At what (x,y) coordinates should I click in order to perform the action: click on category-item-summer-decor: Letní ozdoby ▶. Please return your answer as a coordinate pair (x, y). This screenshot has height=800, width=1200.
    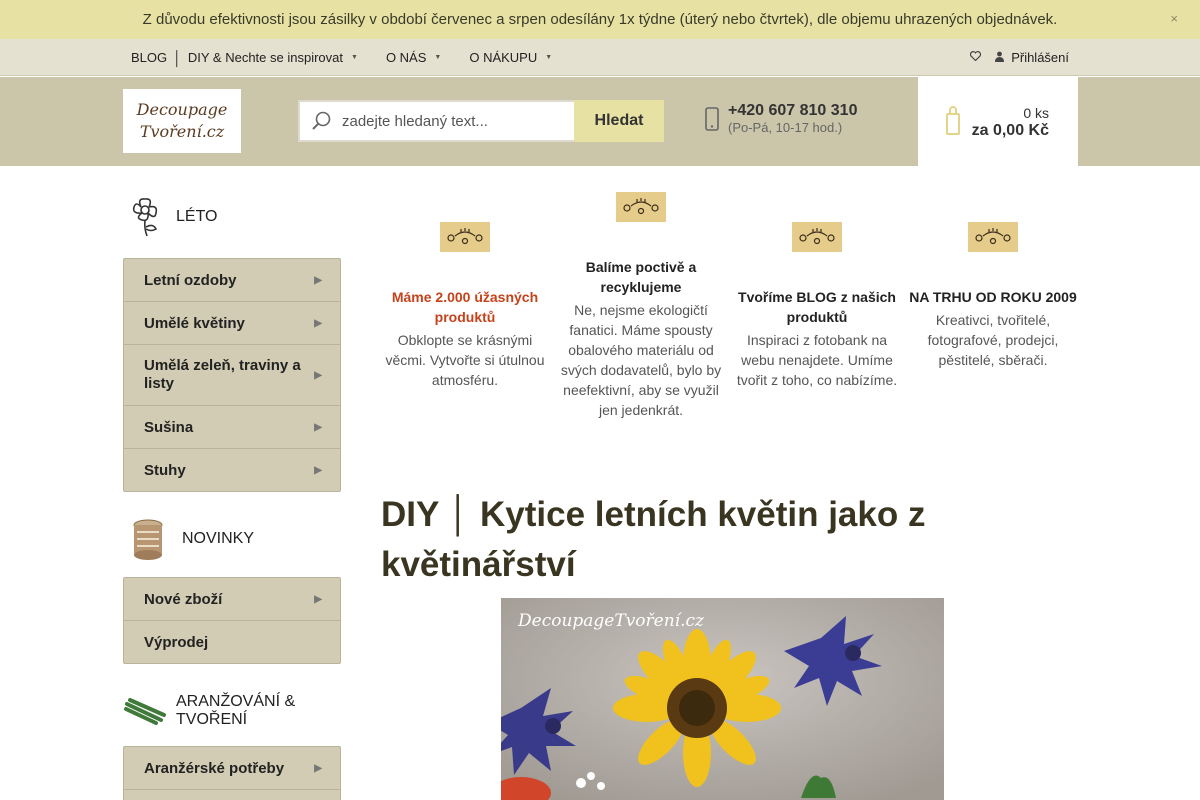
    Looking at the image, I should click on (232, 280).